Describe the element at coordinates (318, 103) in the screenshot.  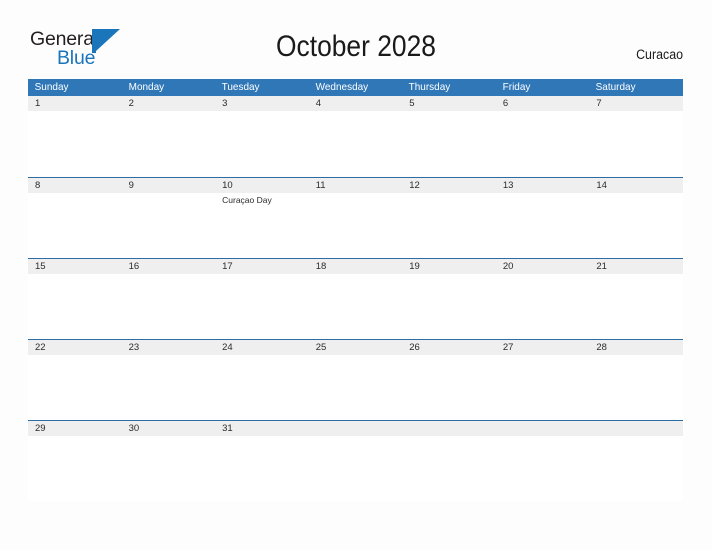
I see `day-number: 4` at that location.